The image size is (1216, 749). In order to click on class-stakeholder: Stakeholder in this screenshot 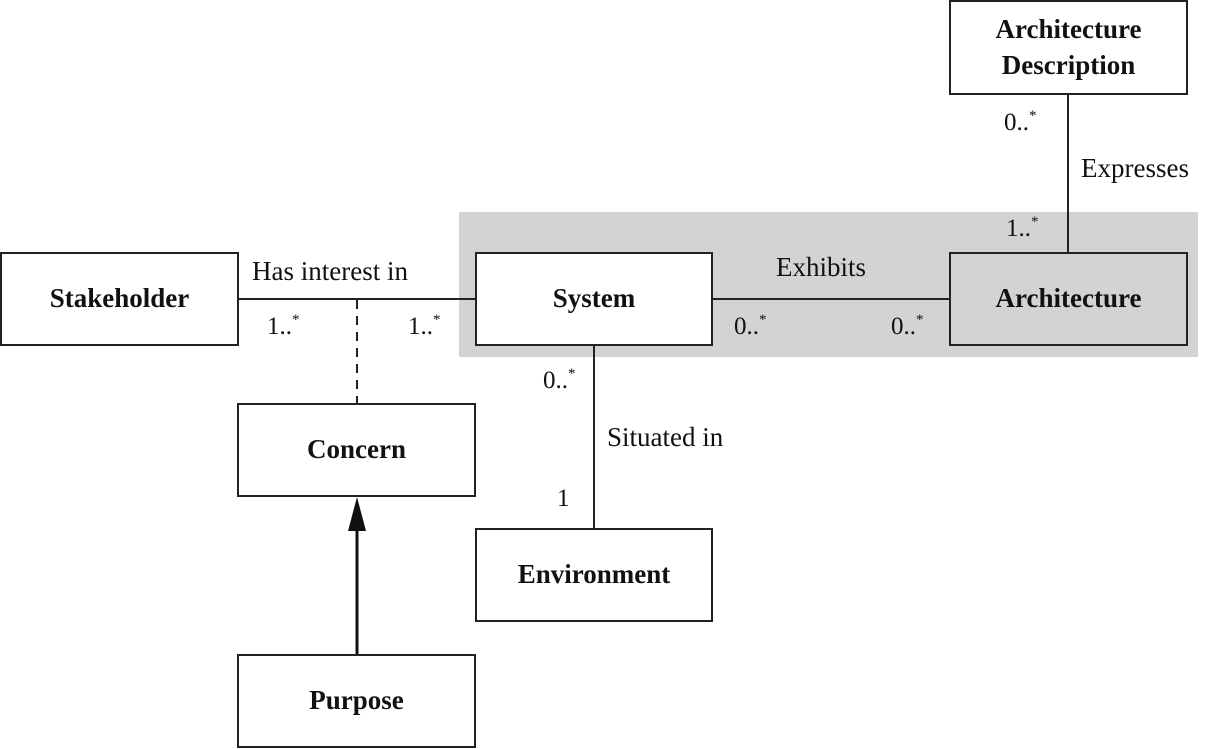, I will do `click(119, 299)`.